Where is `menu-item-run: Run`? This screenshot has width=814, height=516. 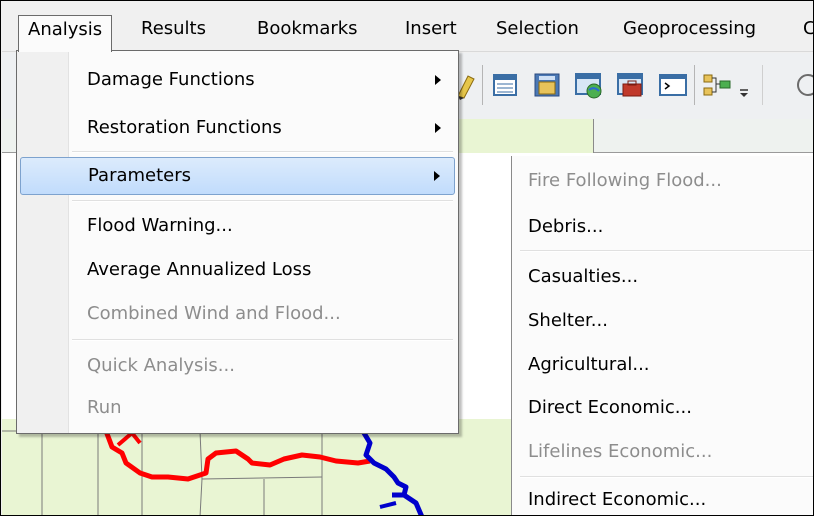
menu-item-run: Run is located at coordinates (237, 408).